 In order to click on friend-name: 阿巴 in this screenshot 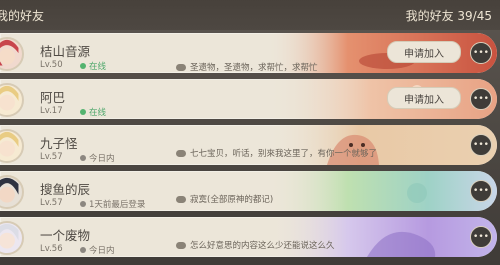, I will do `click(53, 97)`.